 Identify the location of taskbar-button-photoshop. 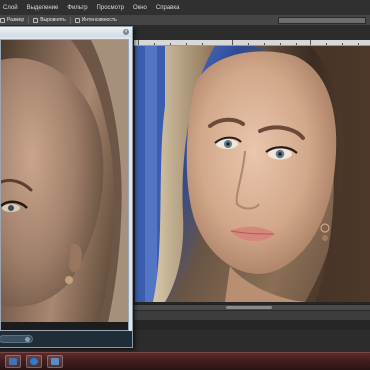
(13, 361).